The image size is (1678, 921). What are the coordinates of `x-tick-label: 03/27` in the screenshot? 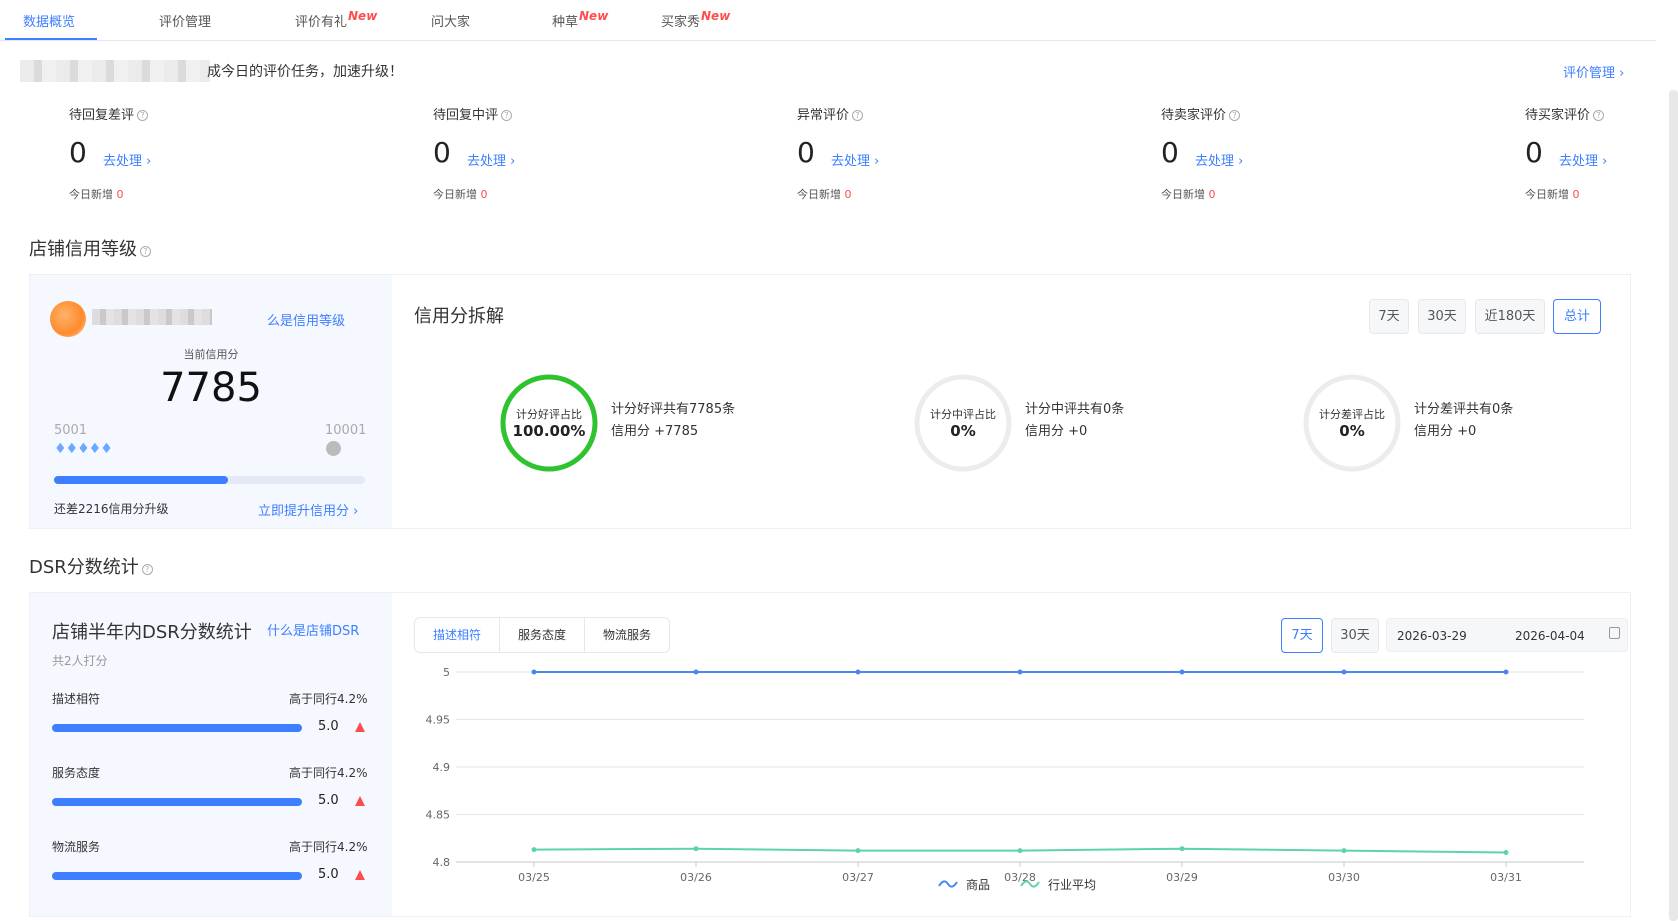 It's located at (858, 877).